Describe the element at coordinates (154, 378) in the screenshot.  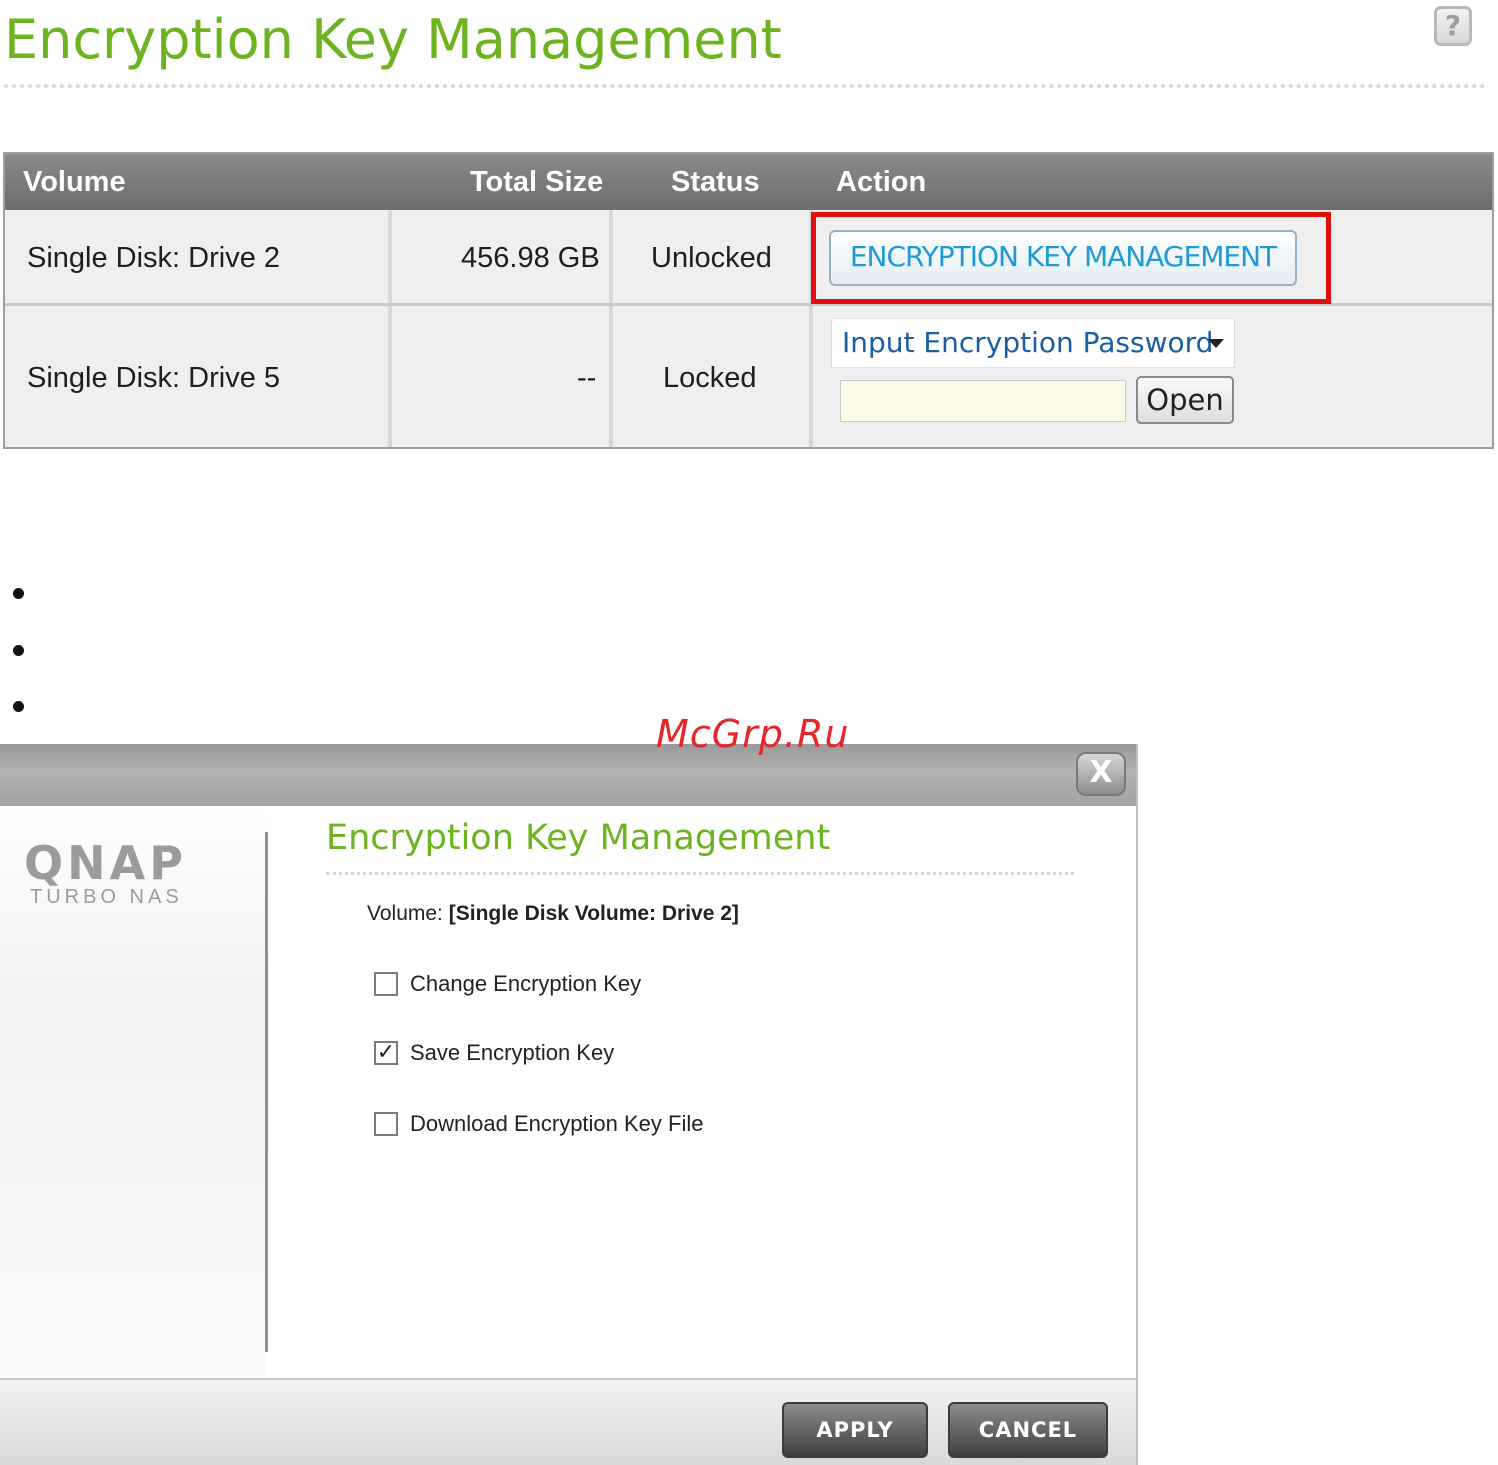
I see `row2-volume: Single Disk: Drive 5` at that location.